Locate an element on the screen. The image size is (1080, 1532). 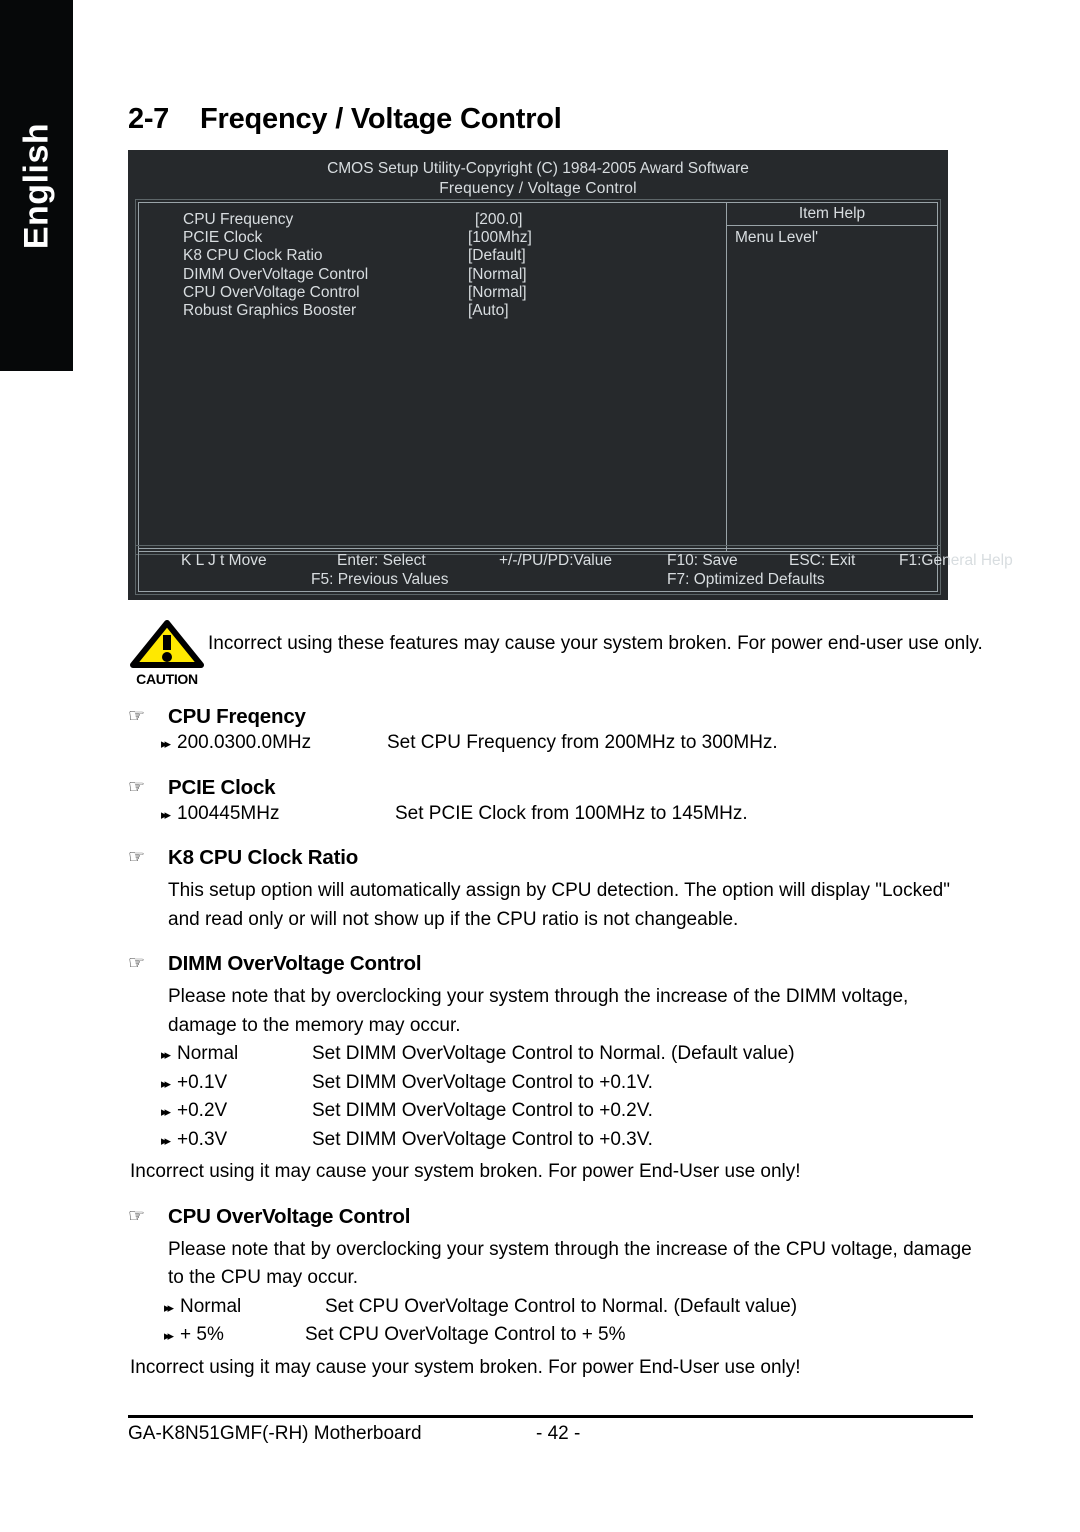
option-label: +0.3V is located at coordinates (202, 1139).